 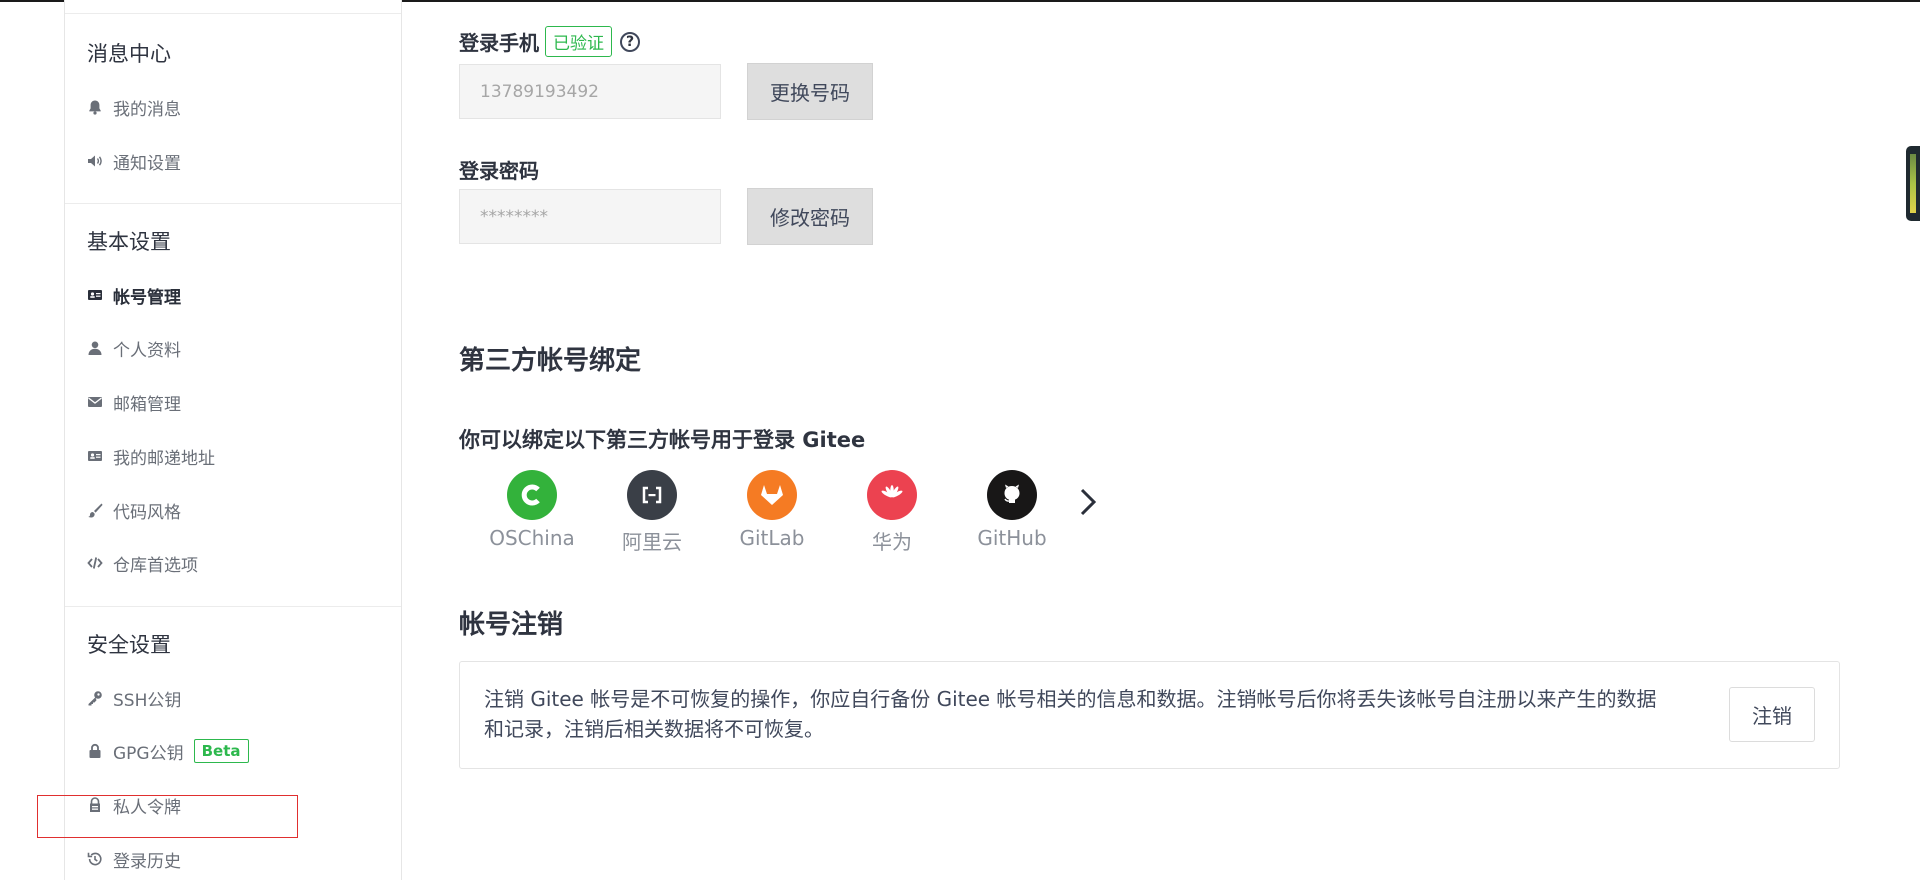 What do you see at coordinates (1087, 502) in the screenshot?
I see `chevron-right-icon` at bounding box center [1087, 502].